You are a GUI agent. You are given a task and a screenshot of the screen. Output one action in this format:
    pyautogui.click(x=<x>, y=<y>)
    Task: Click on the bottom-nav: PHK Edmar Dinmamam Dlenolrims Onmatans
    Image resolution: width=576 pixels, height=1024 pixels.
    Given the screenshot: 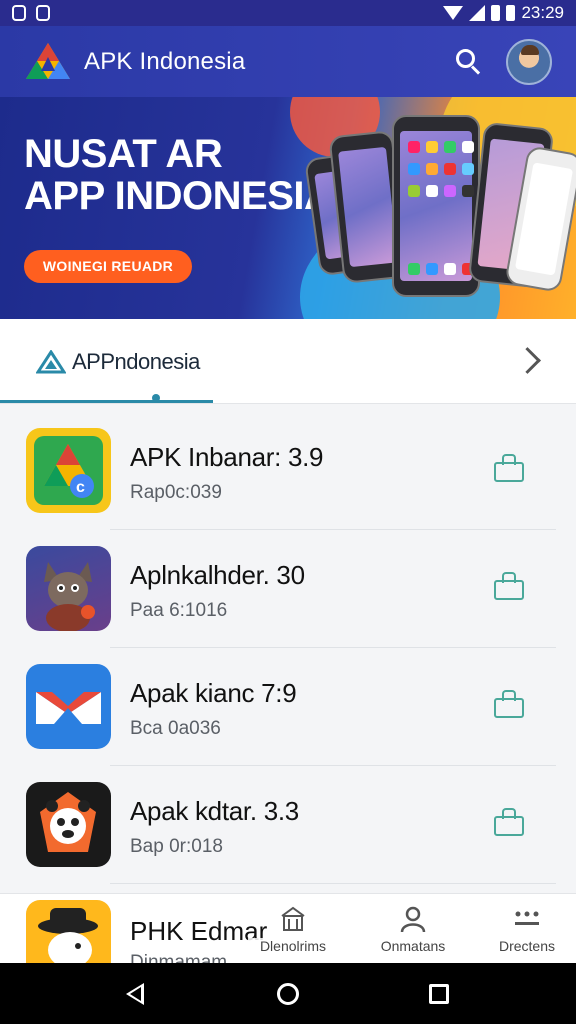 What is the action you would take?
    pyautogui.click(x=288, y=933)
    